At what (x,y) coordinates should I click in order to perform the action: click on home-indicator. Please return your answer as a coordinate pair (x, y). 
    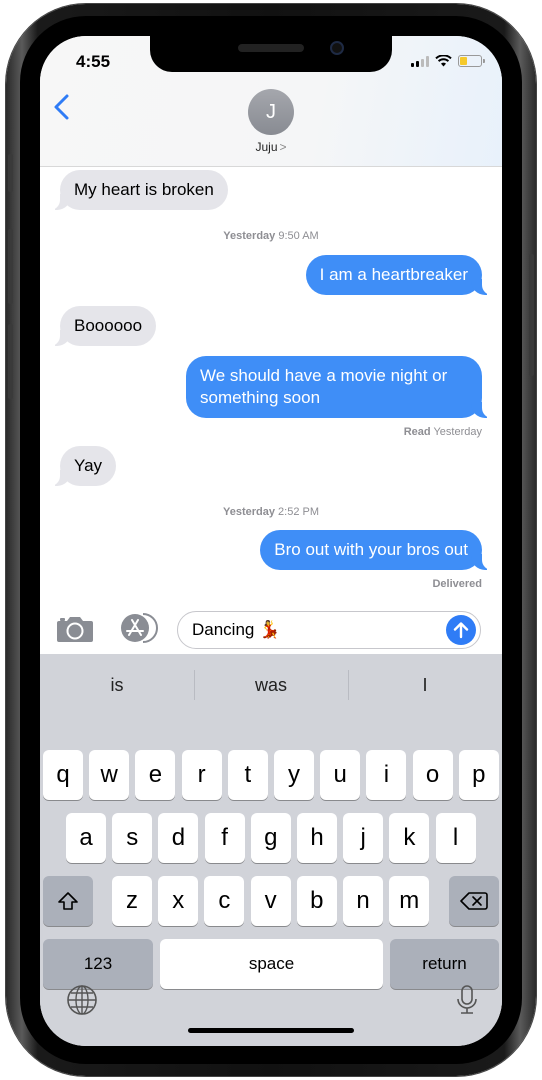
    Looking at the image, I should click on (271, 1030).